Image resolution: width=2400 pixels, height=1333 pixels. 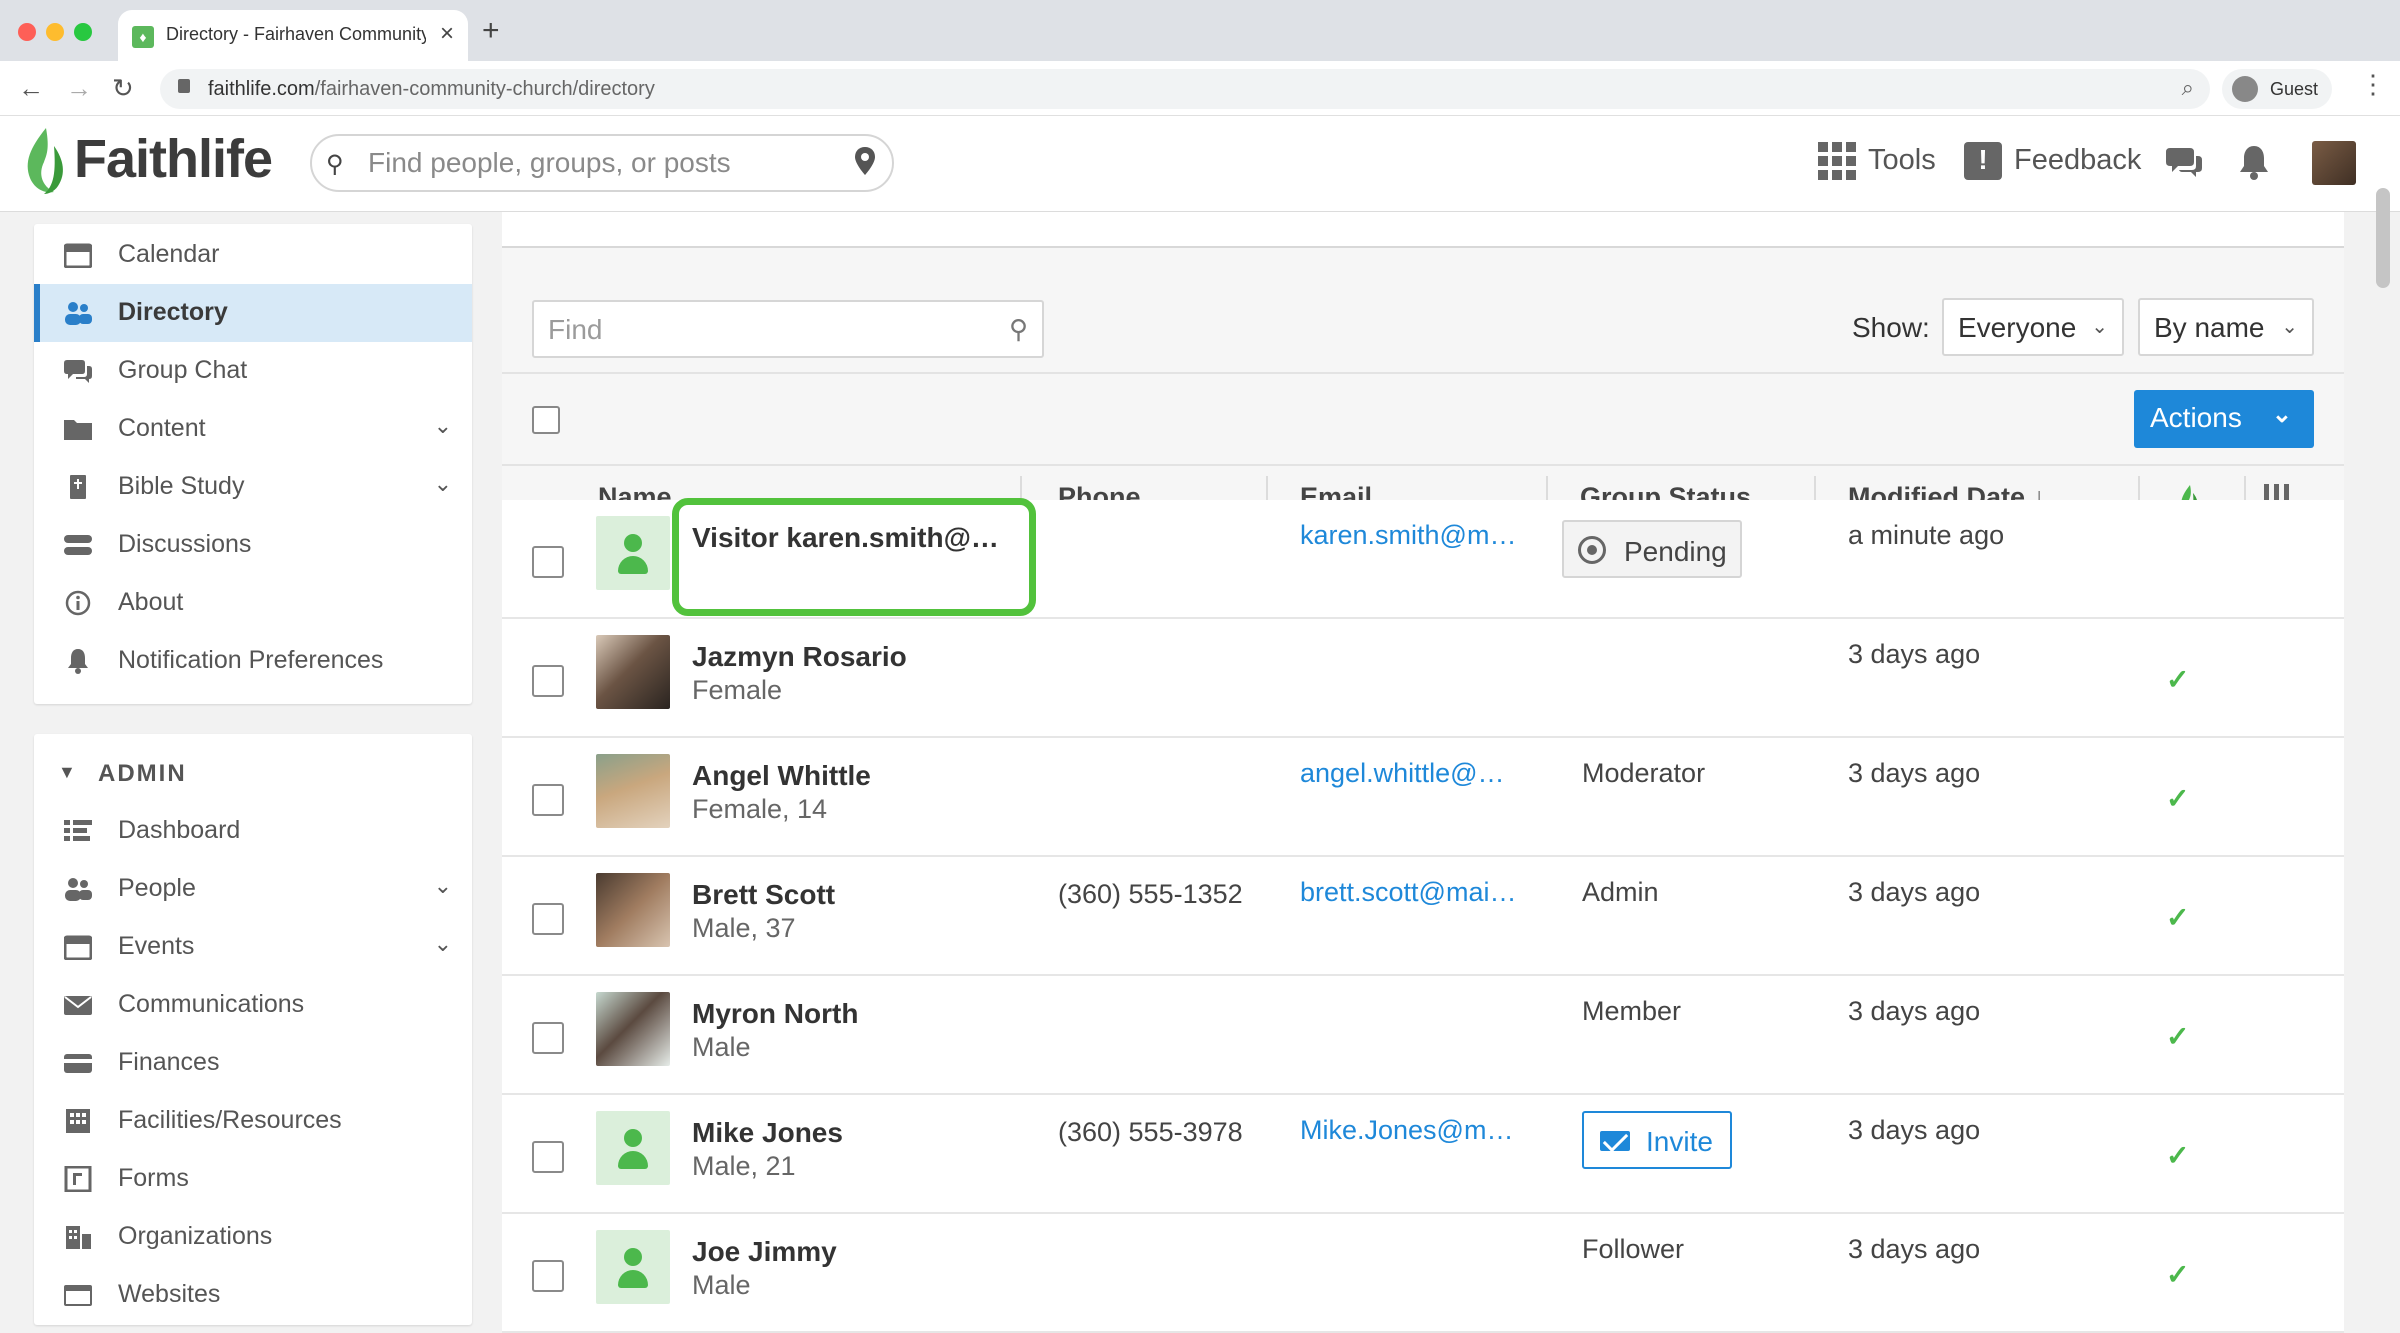 What do you see at coordinates (2383, 238) in the screenshot?
I see `page-scrollbar` at bounding box center [2383, 238].